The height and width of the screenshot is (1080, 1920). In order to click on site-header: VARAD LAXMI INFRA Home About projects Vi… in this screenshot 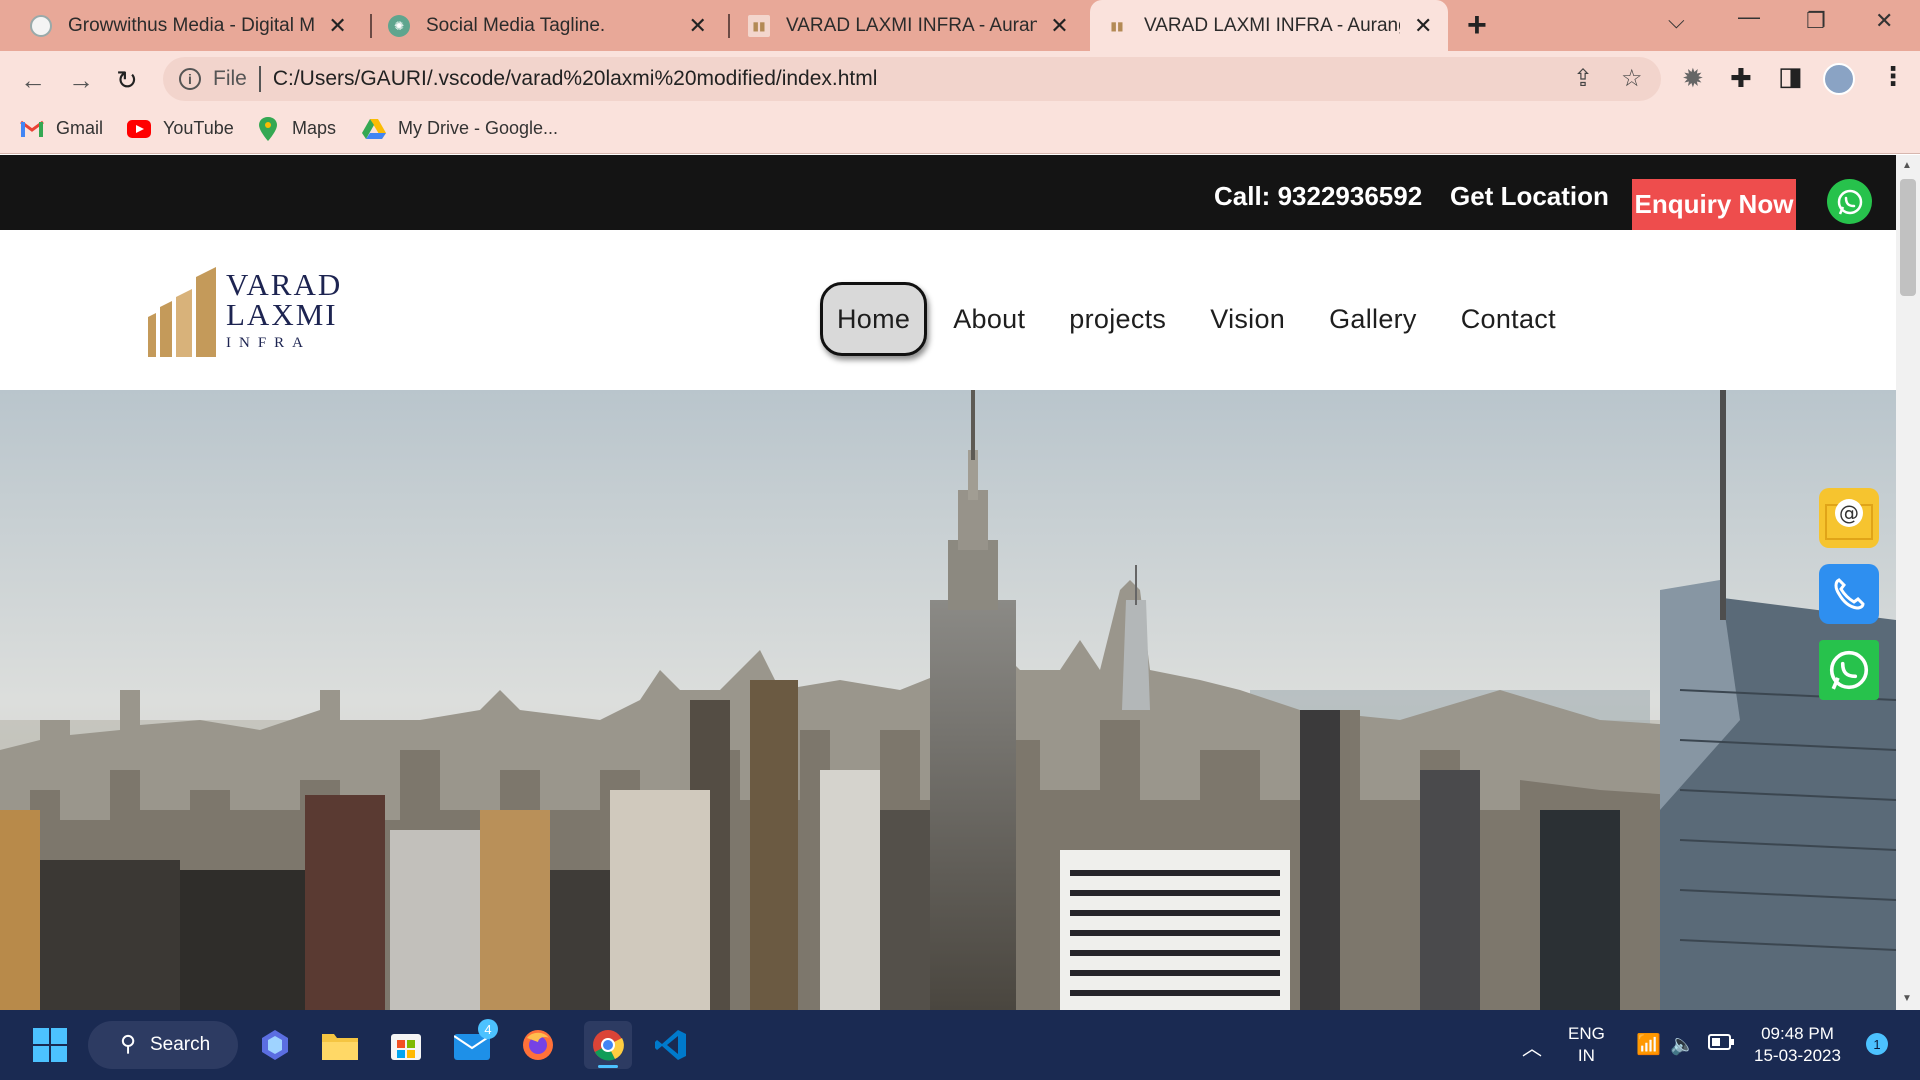, I will do `click(948, 310)`.